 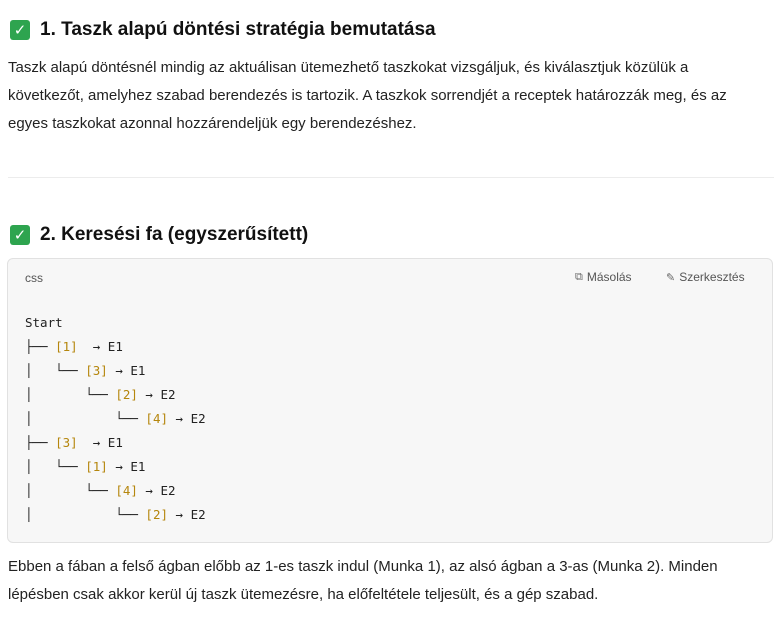 What do you see at coordinates (609, 277) in the screenshot?
I see `copy-button-label: Másolás` at bounding box center [609, 277].